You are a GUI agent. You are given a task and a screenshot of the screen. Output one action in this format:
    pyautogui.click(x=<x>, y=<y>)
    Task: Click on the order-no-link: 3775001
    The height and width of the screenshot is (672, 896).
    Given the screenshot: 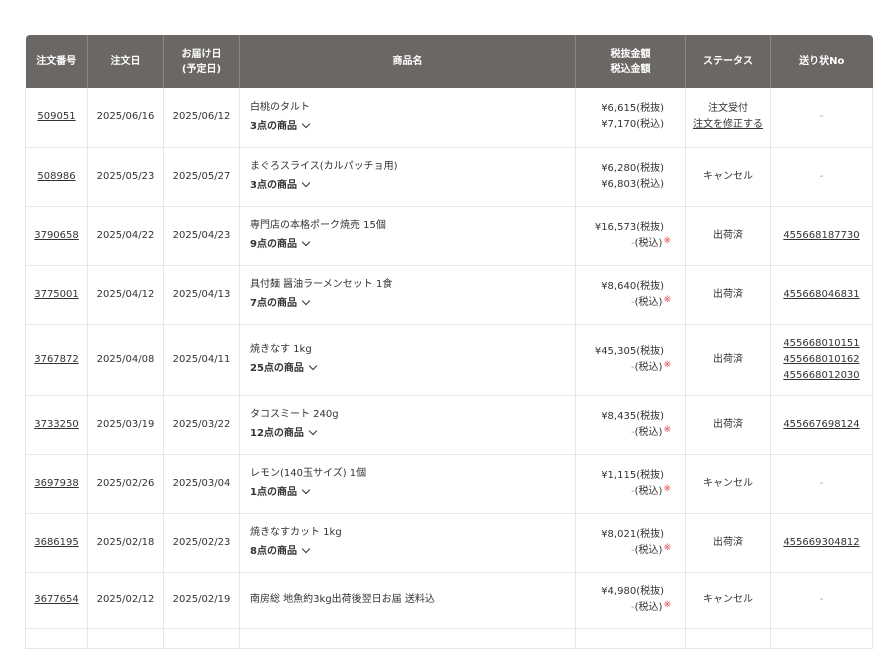 What is the action you would take?
    pyautogui.click(x=56, y=294)
    